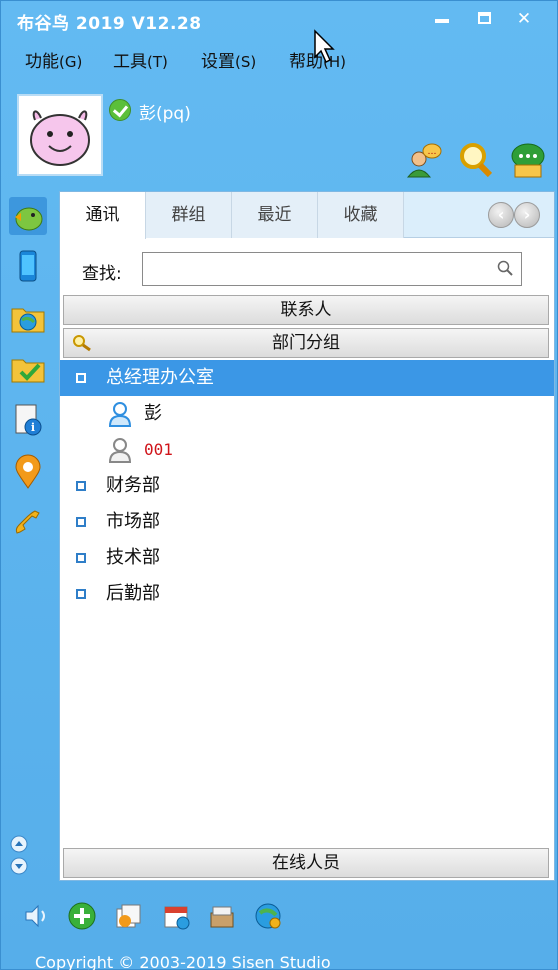 The image size is (558, 970). What do you see at coordinates (128, 916) in the screenshot?
I see `files-icon` at bounding box center [128, 916].